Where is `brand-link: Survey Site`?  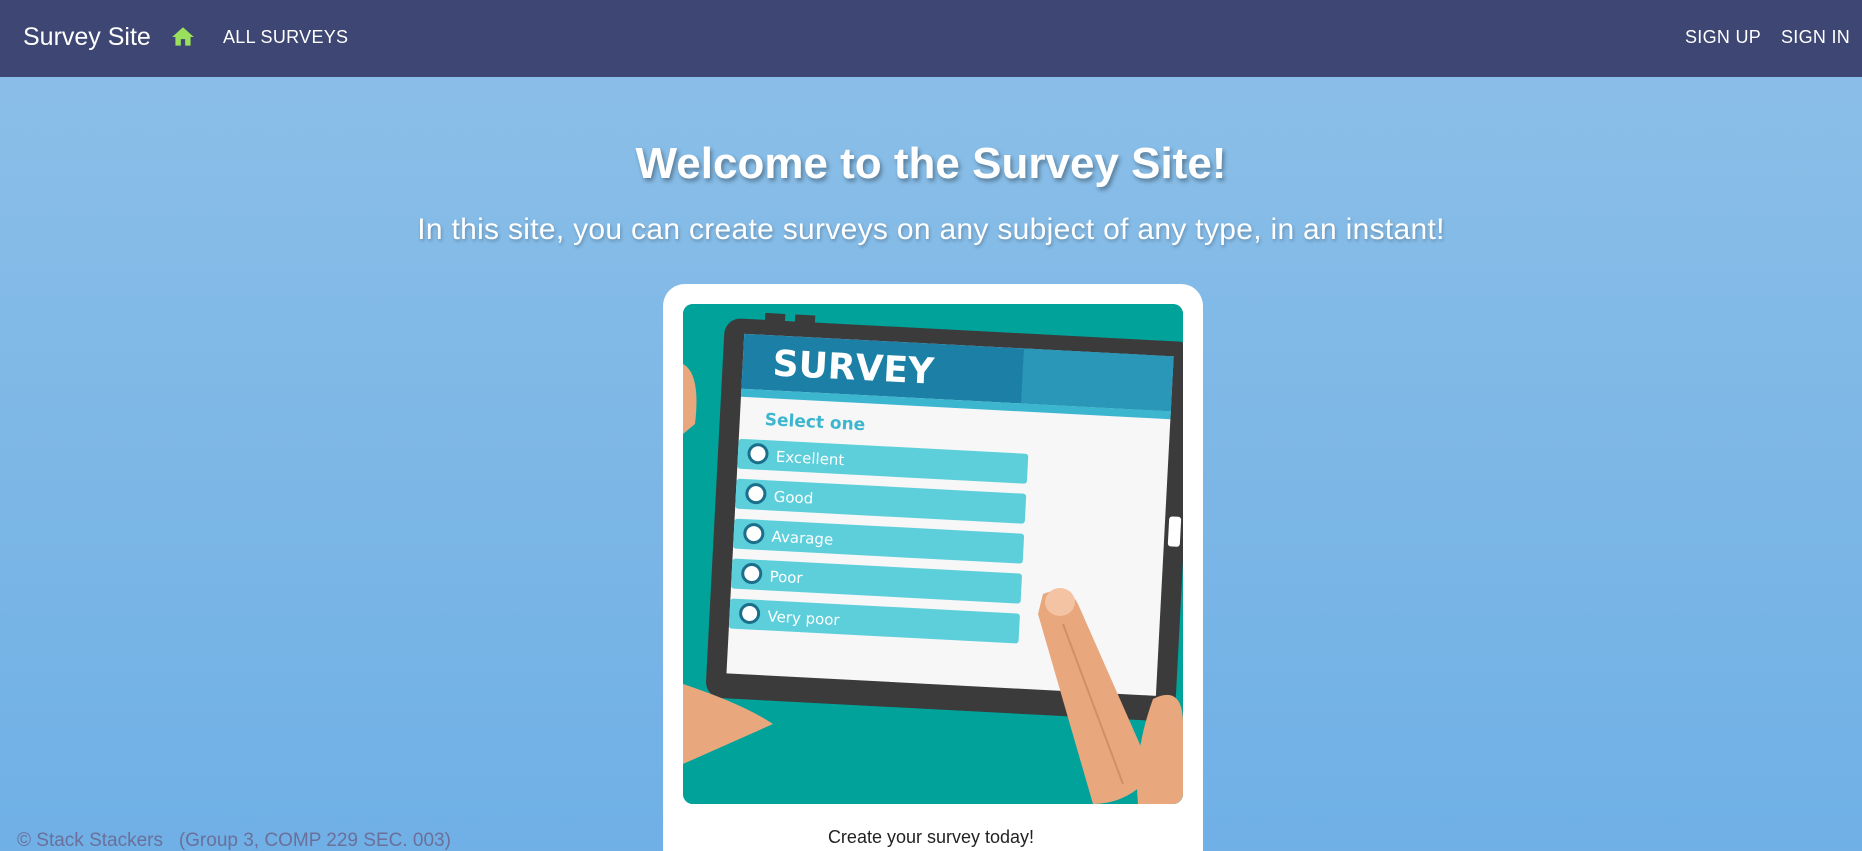 brand-link: Survey Site is located at coordinates (87, 37).